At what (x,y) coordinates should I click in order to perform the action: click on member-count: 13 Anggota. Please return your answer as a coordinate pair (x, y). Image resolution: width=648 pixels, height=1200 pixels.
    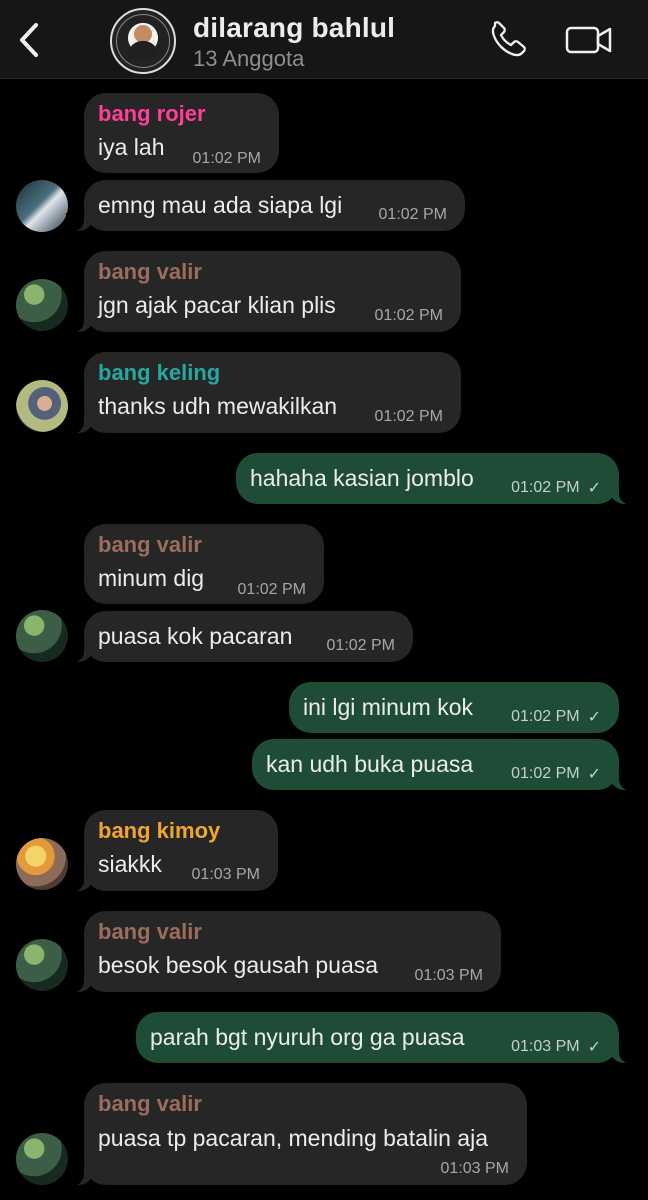
    Looking at the image, I should click on (248, 59).